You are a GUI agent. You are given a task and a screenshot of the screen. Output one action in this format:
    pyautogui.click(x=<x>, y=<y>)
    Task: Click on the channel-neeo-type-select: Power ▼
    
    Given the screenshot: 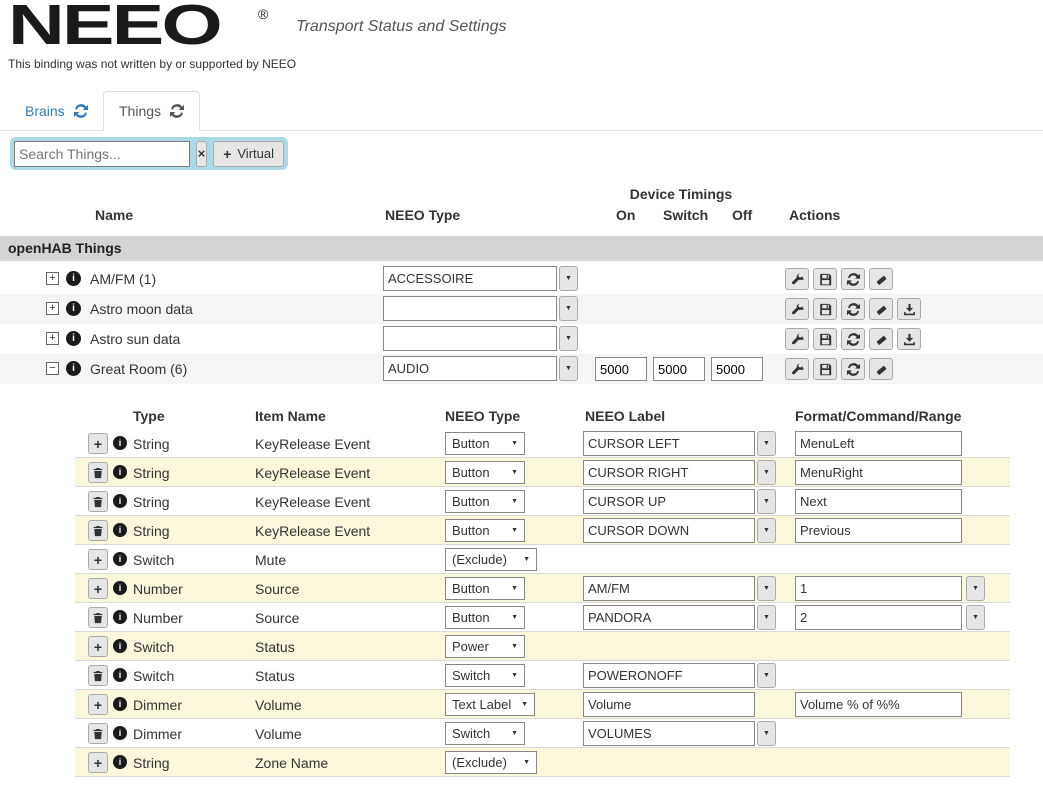 What is the action you would take?
    pyautogui.click(x=485, y=646)
    